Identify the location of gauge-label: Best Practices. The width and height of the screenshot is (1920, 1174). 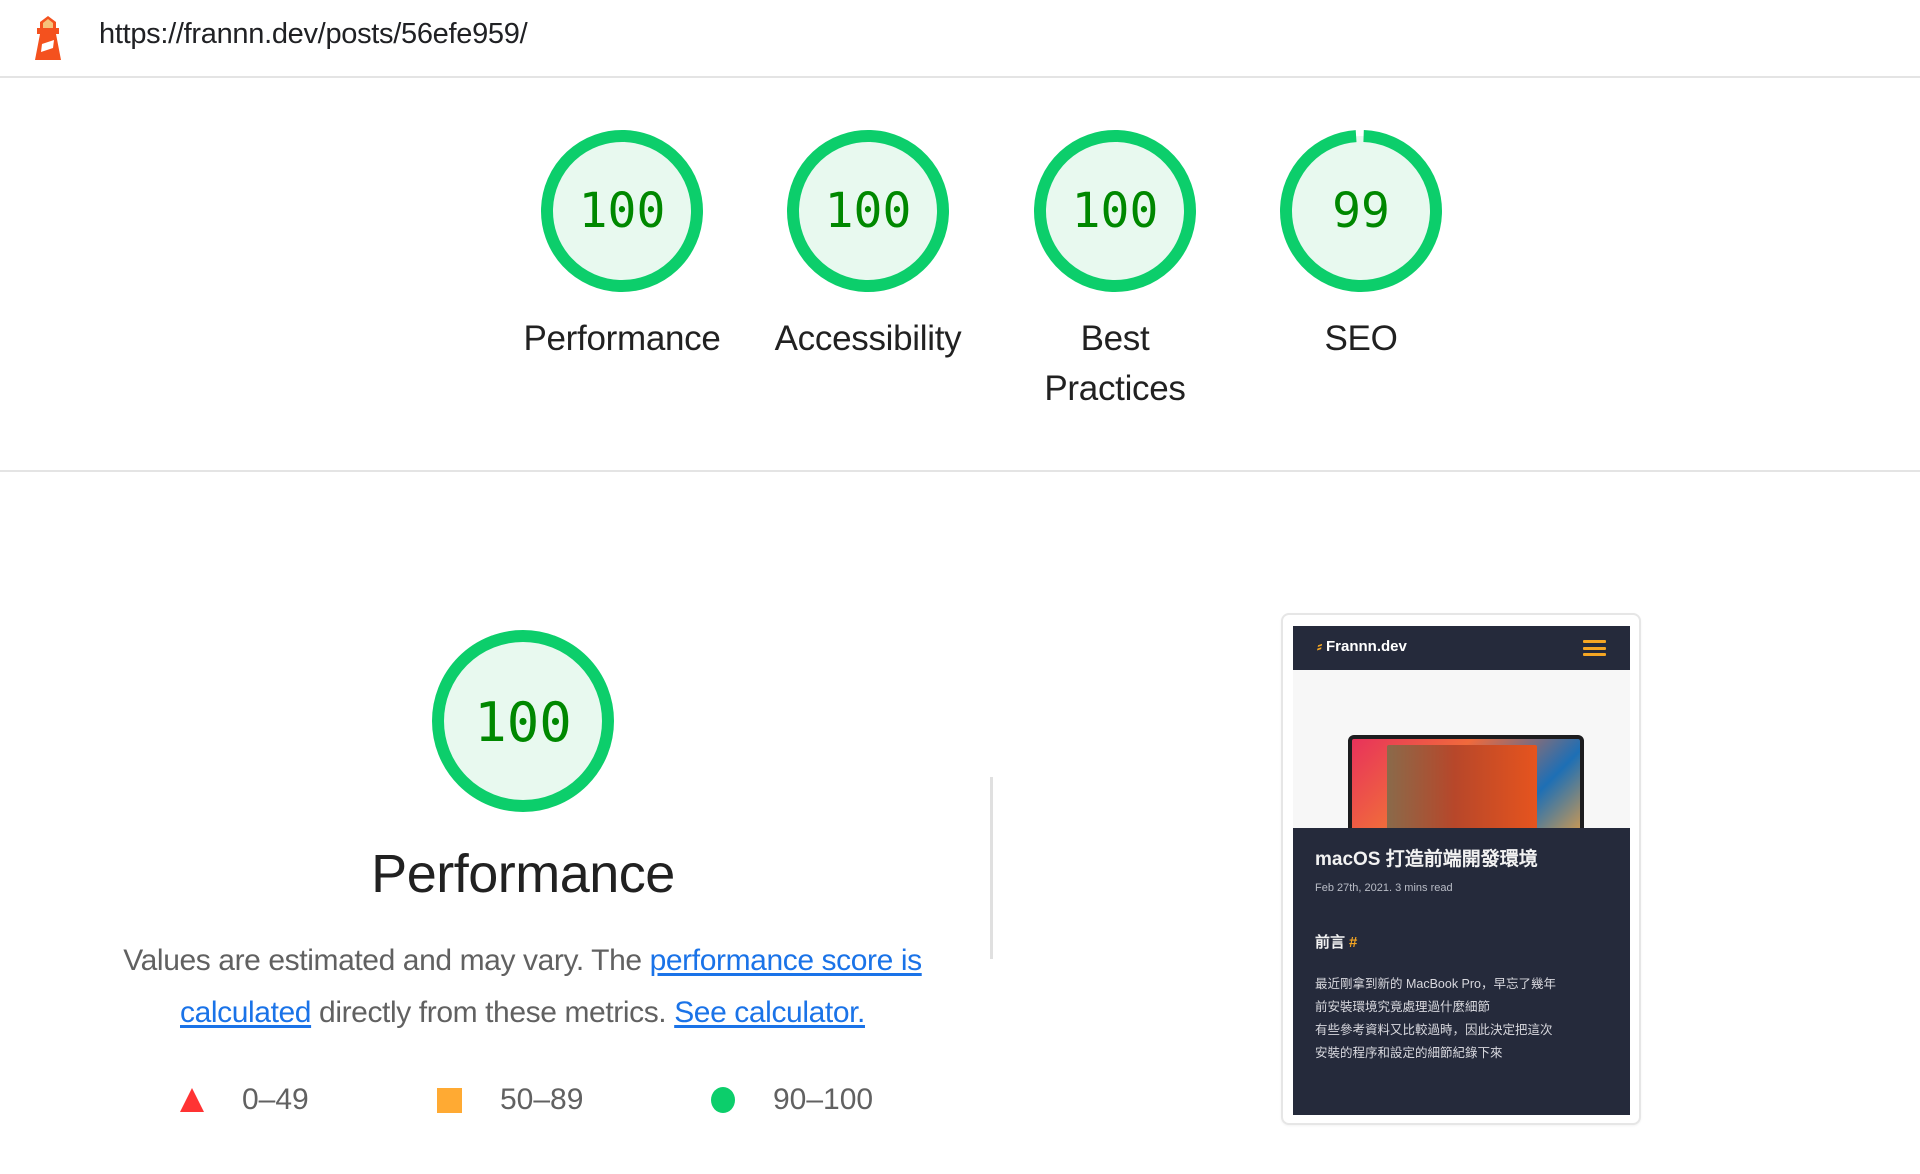
(1115, 363).